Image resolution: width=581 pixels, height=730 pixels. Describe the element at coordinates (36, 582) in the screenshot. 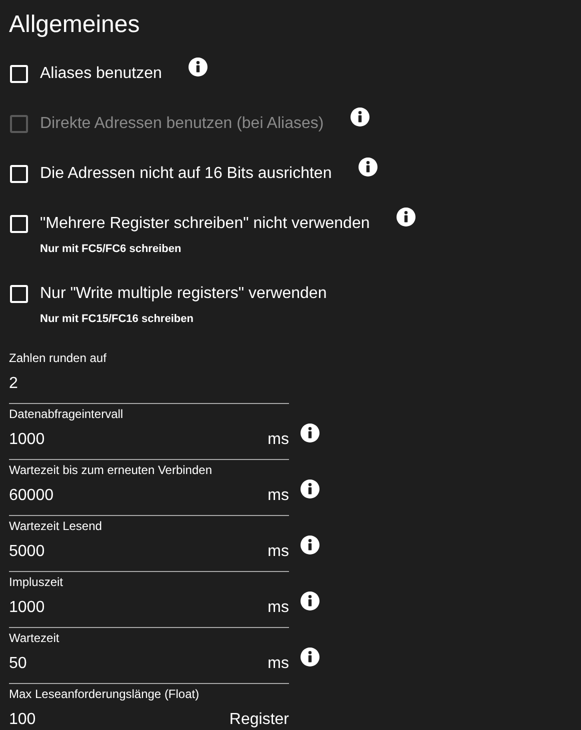

I see `field-label: Impluszeit` at that location.